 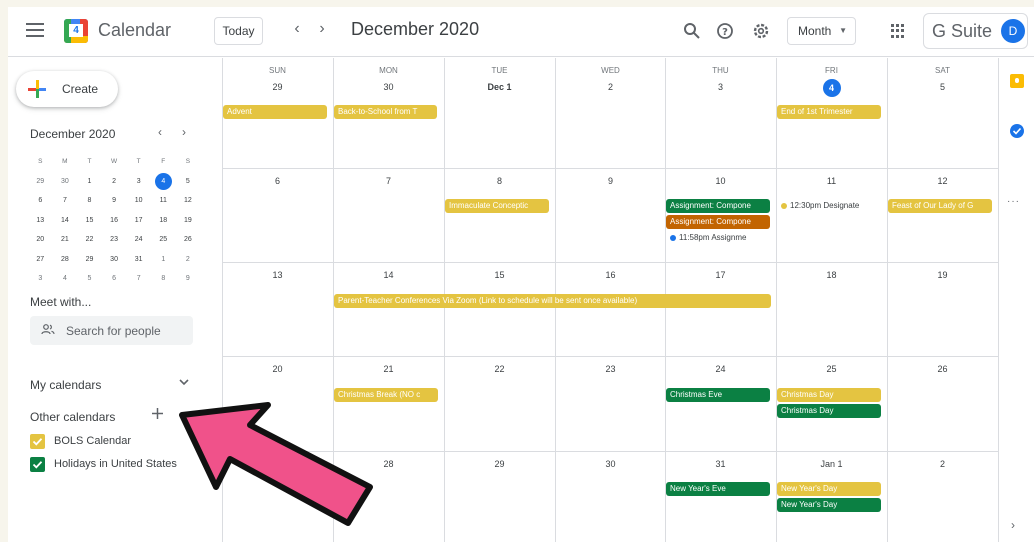 What do you see at coordinates (388, 275) in the screenshot?
I see `date-number: 14` at bounding box center [388, 275].